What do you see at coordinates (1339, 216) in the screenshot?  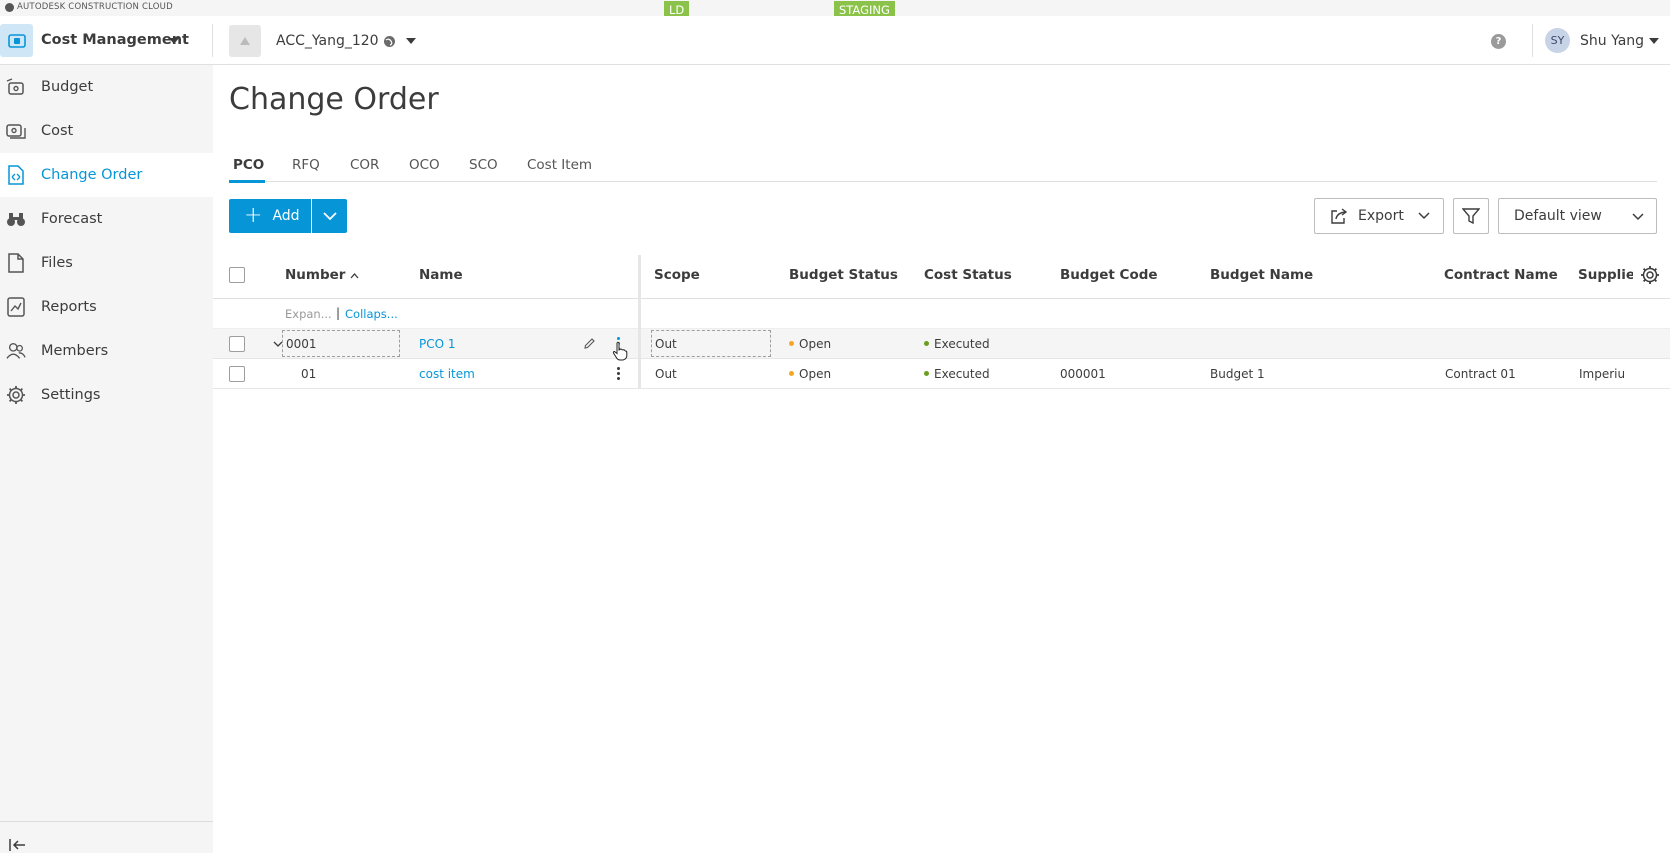 I see `export-icon` at bounding box center [1339, 216].